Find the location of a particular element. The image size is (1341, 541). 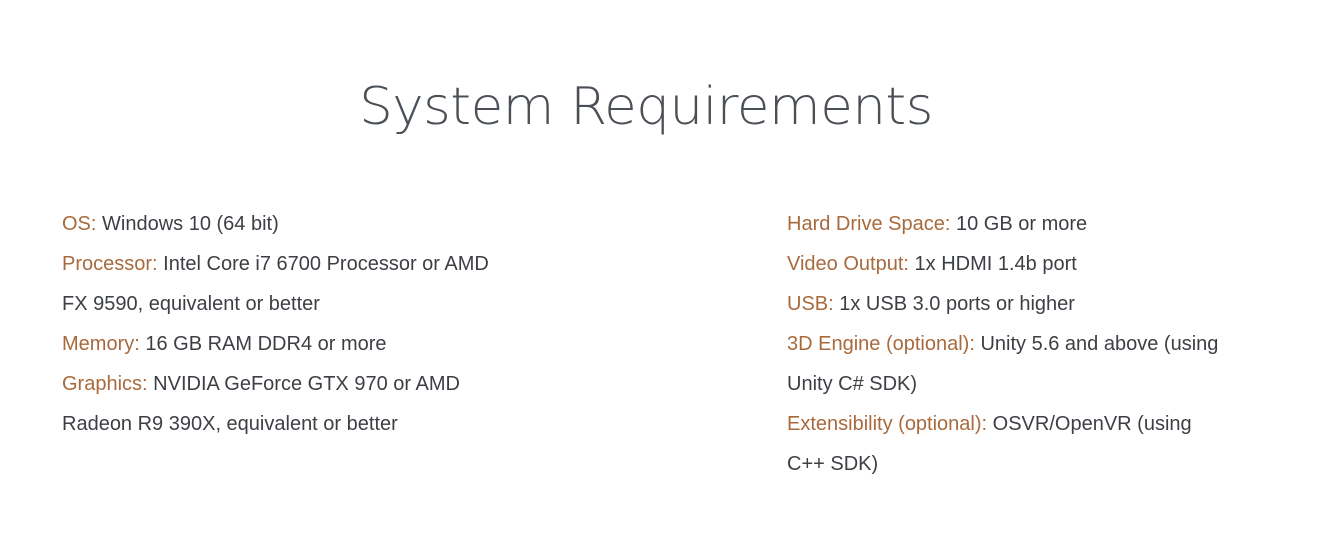

requirement-memory: Memory: 16 GB RAM DDR4 or more is located at coordinates (277, 344).